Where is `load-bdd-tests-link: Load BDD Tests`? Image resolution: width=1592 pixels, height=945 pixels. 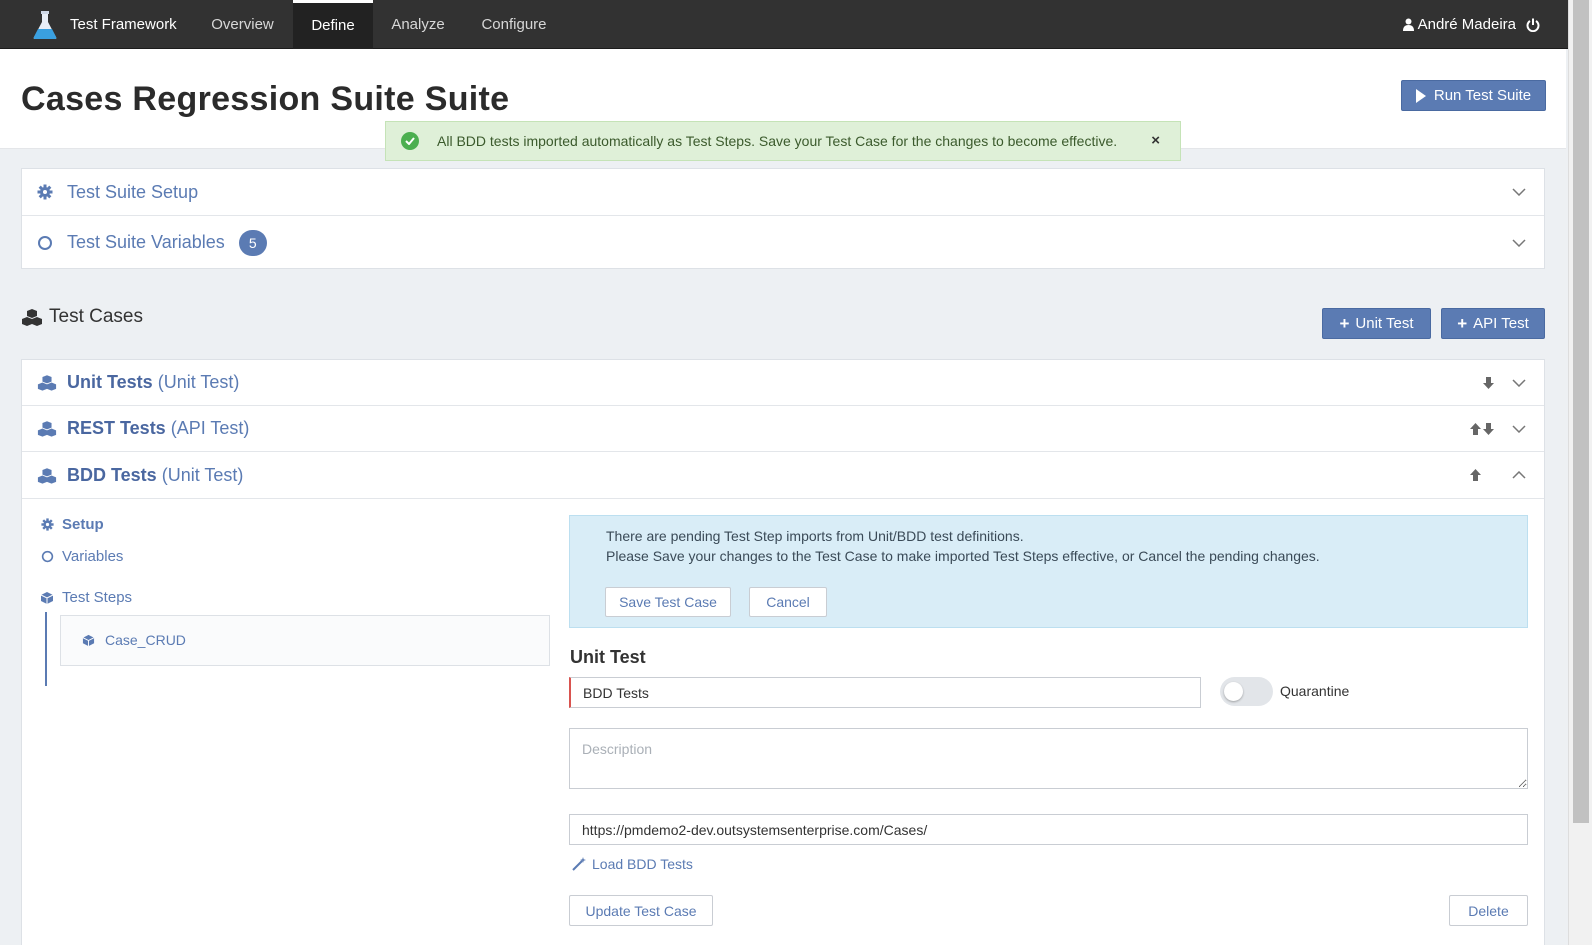
load-bdd-tests-link: Load BDD Tests is located at coordinates (632, 864).